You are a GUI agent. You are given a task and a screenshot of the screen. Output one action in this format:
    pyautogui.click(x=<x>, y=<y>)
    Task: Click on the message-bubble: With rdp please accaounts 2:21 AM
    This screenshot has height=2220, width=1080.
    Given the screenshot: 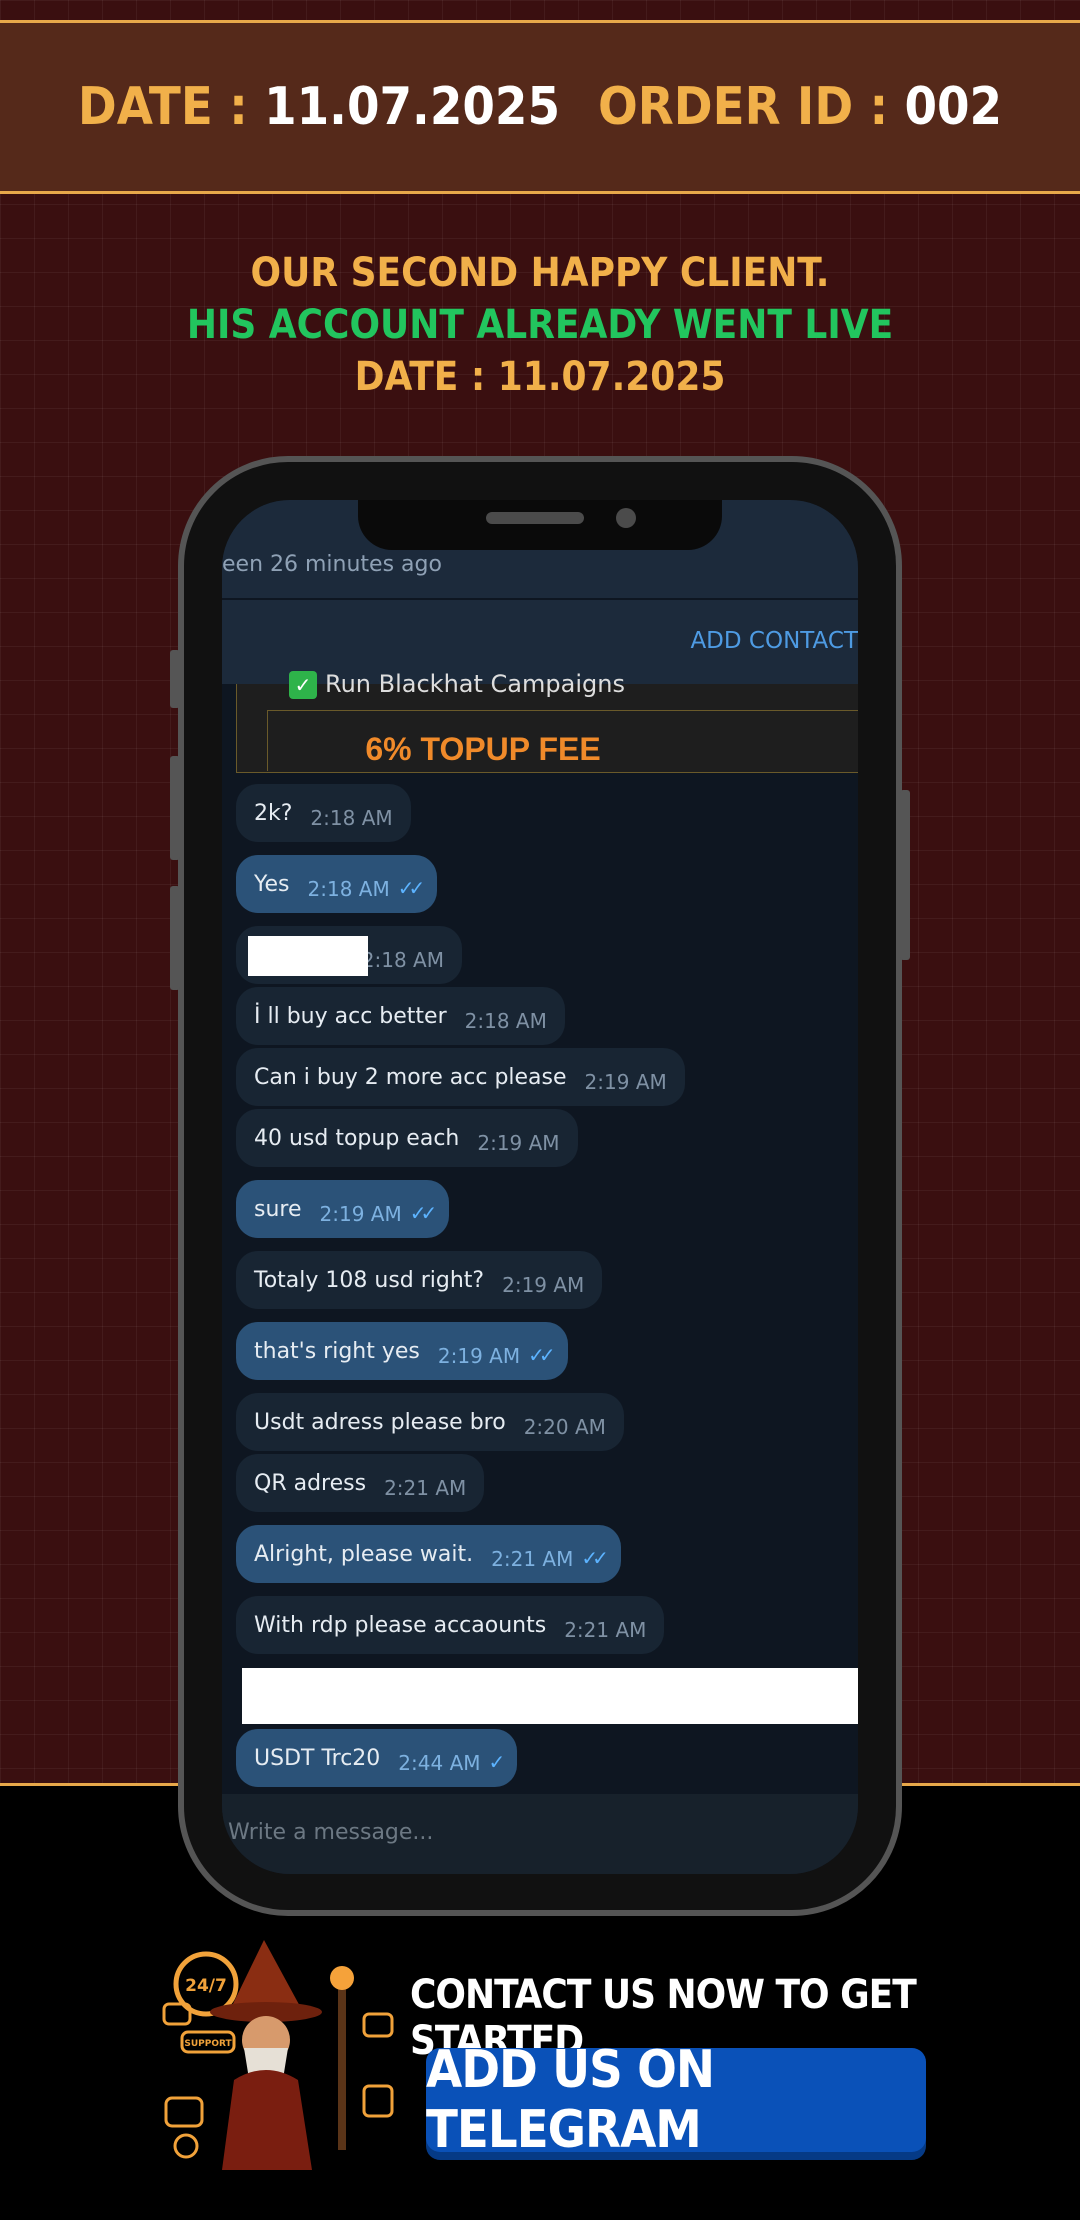 What is the action you would take?
    pyautogui.click(x=450, y=1625)
    